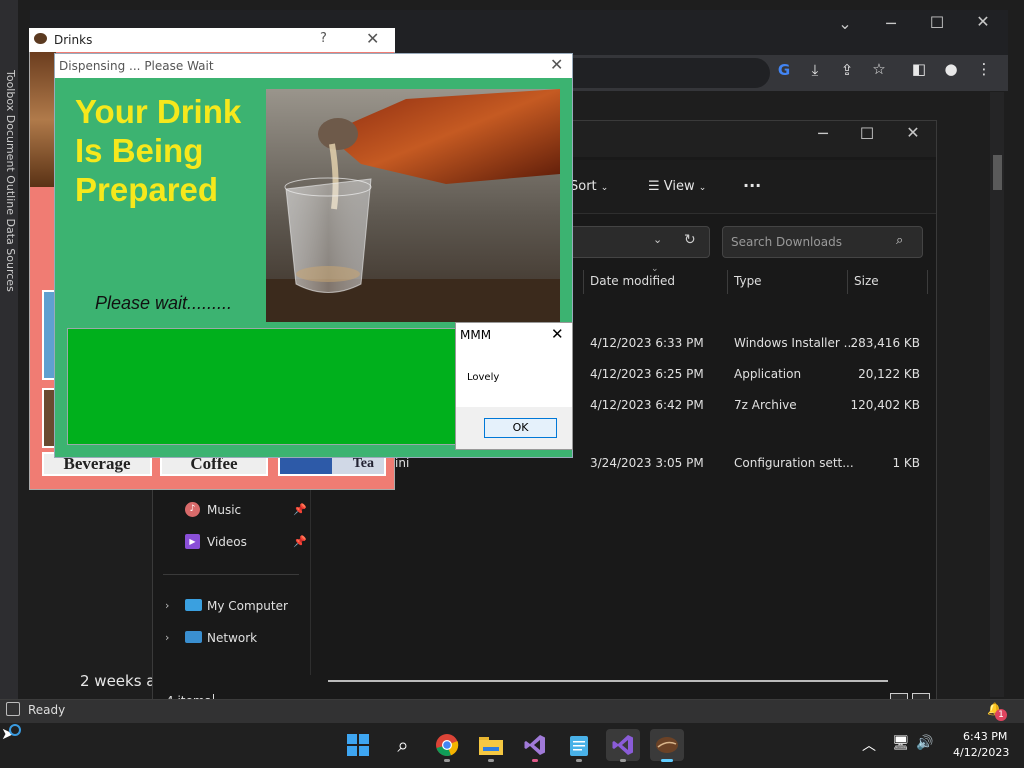 The image size is (1024, 768). Describe the element at coordinates (193, 605) in the screenshot. I see `computer-icon` at that location.